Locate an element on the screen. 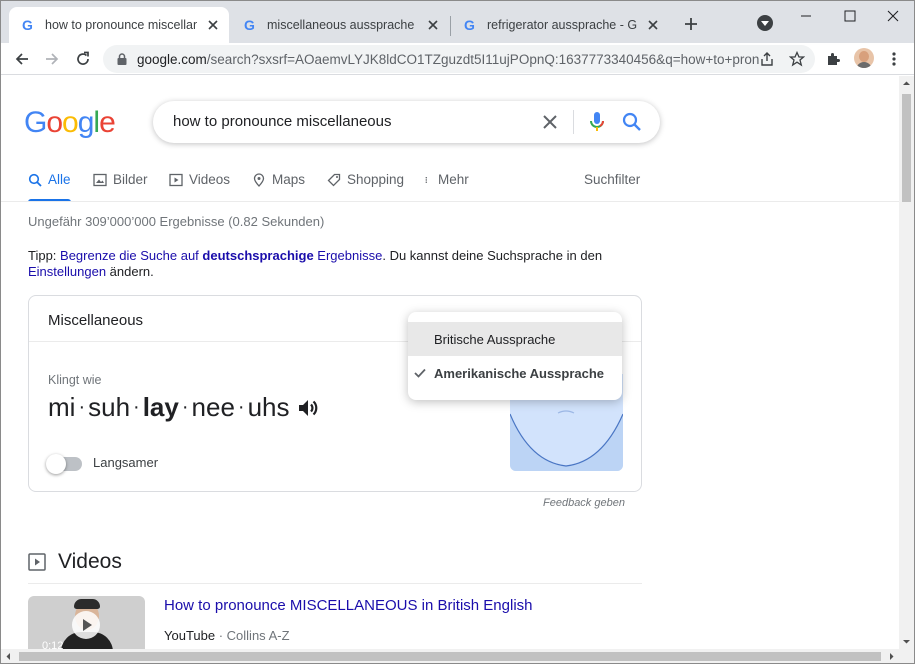 The width and height of the screenshot is (915, 664). tab-label: Shopping is located at coordinates (376, 179).